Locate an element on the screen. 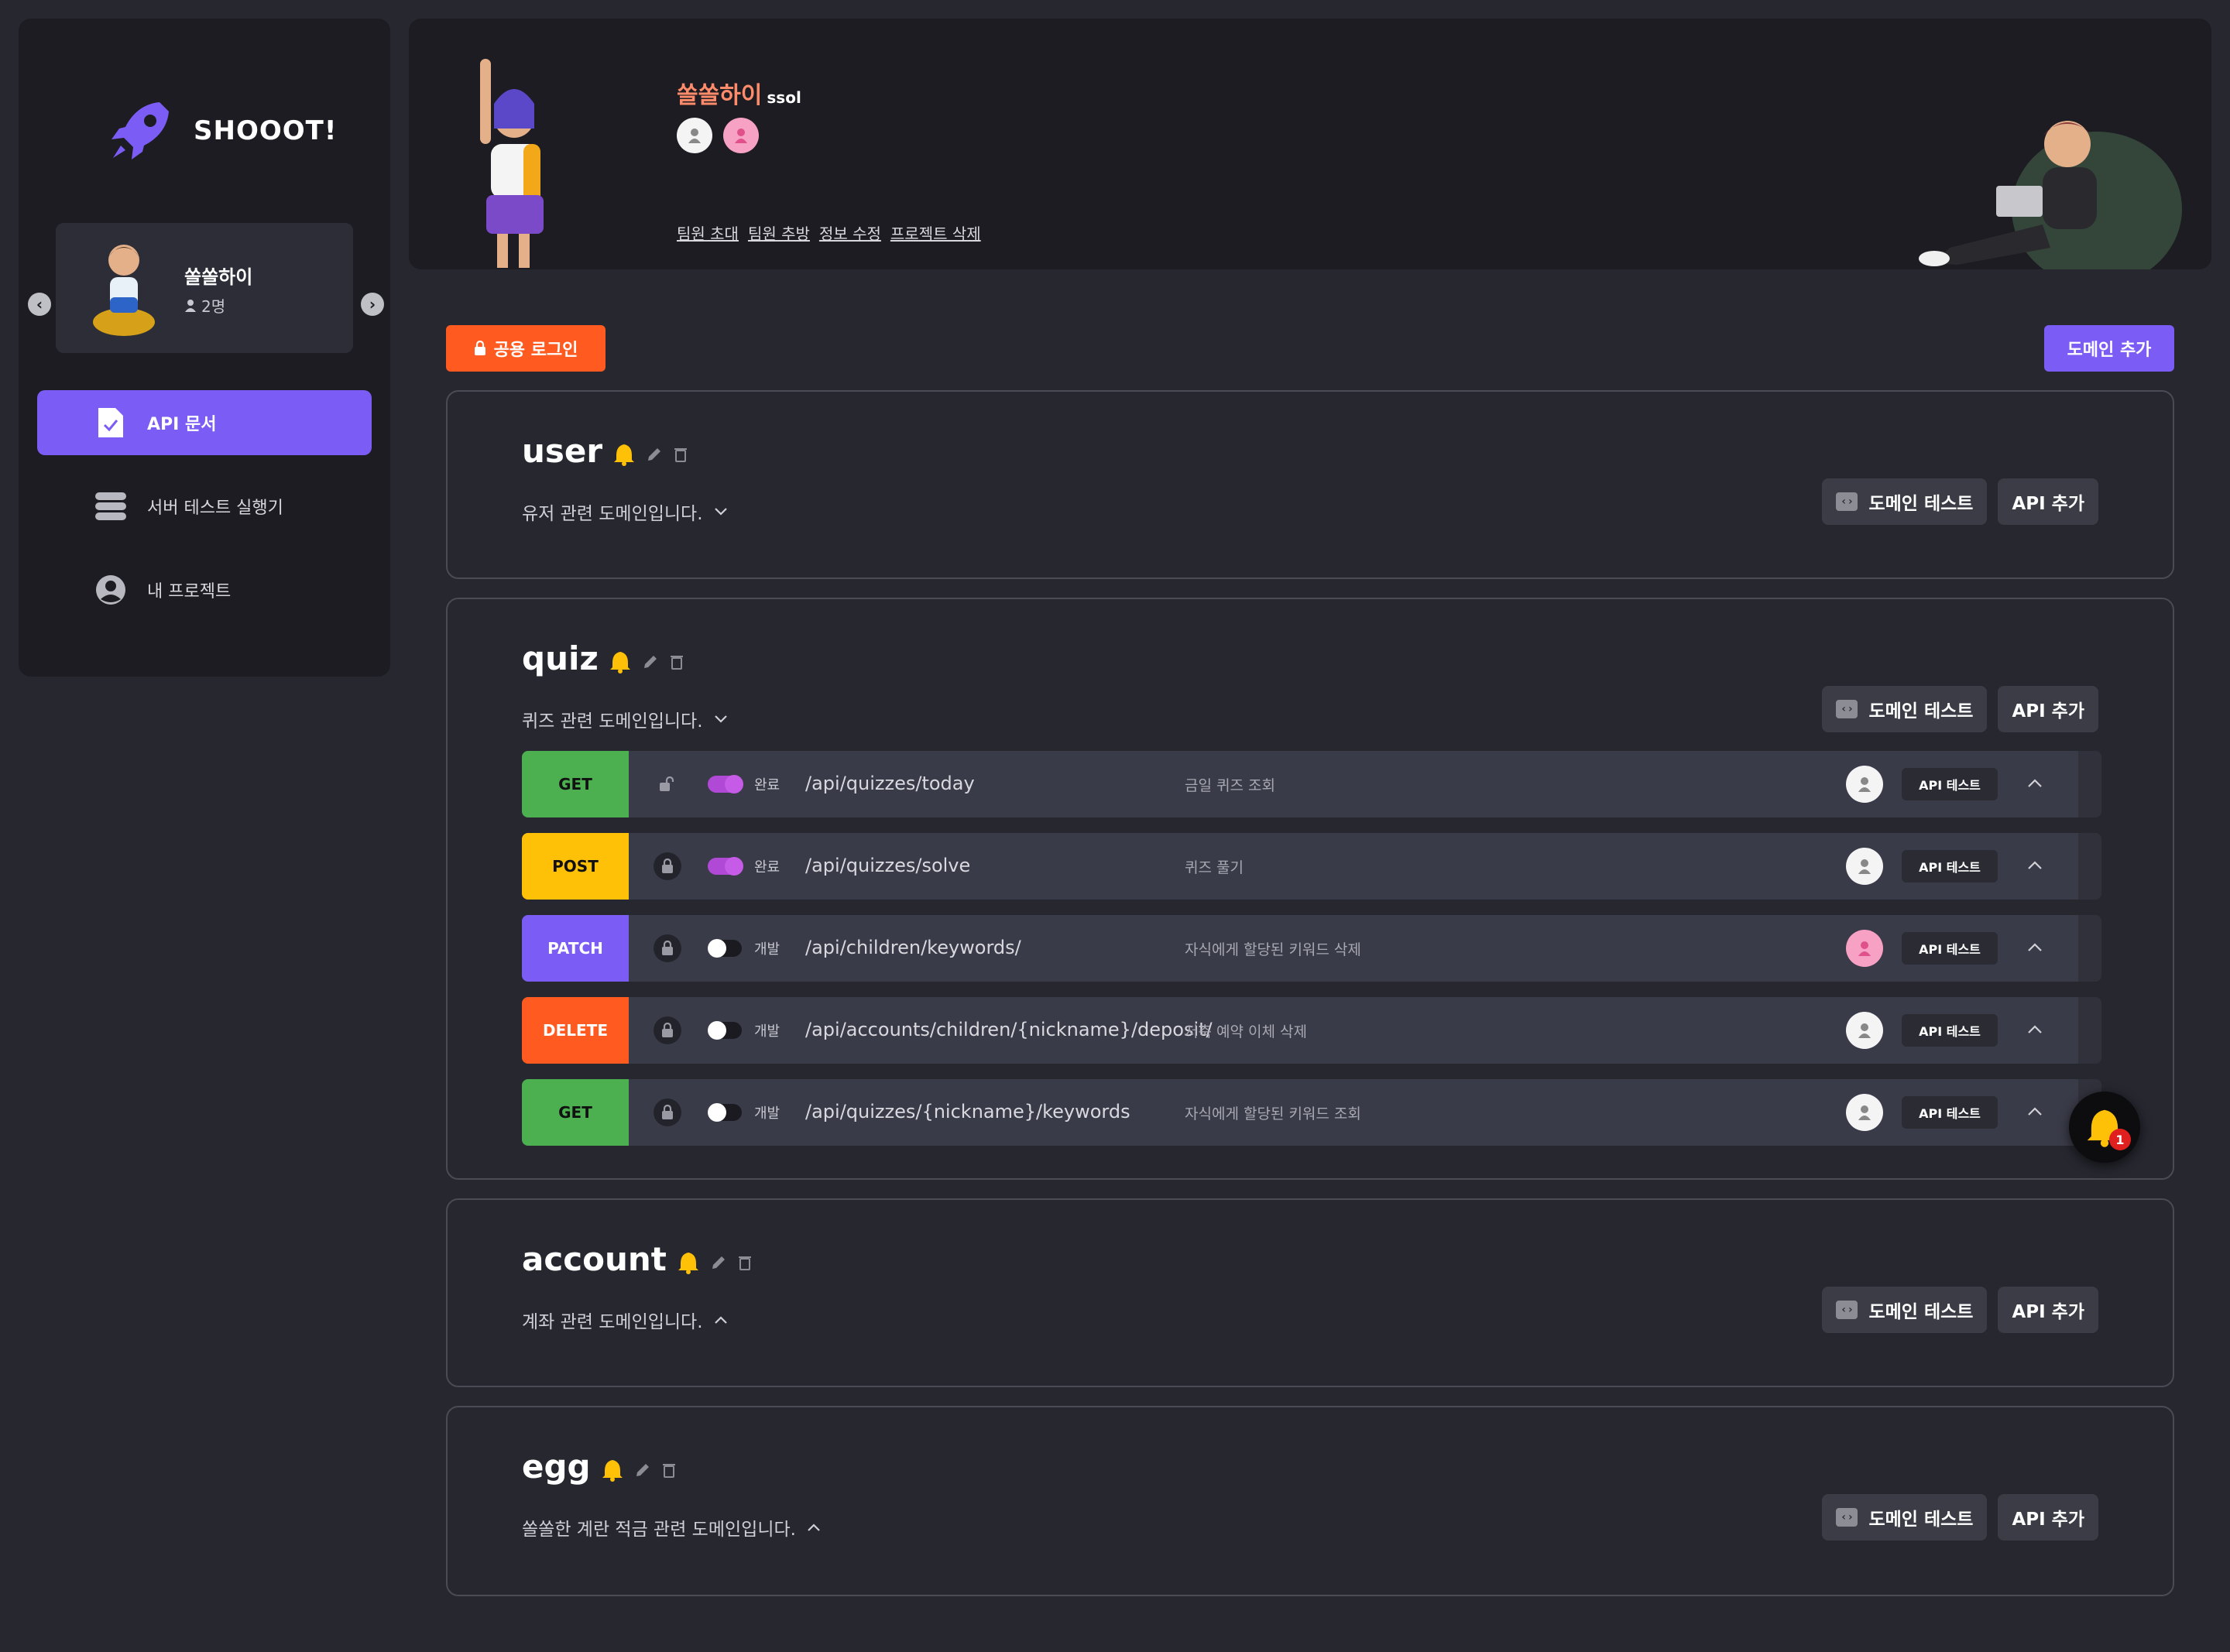 The width and height of the screenshot is (2230, 1652). domain-description: 유저 관련 도메인입니다. is located at coordinates (625, 512).